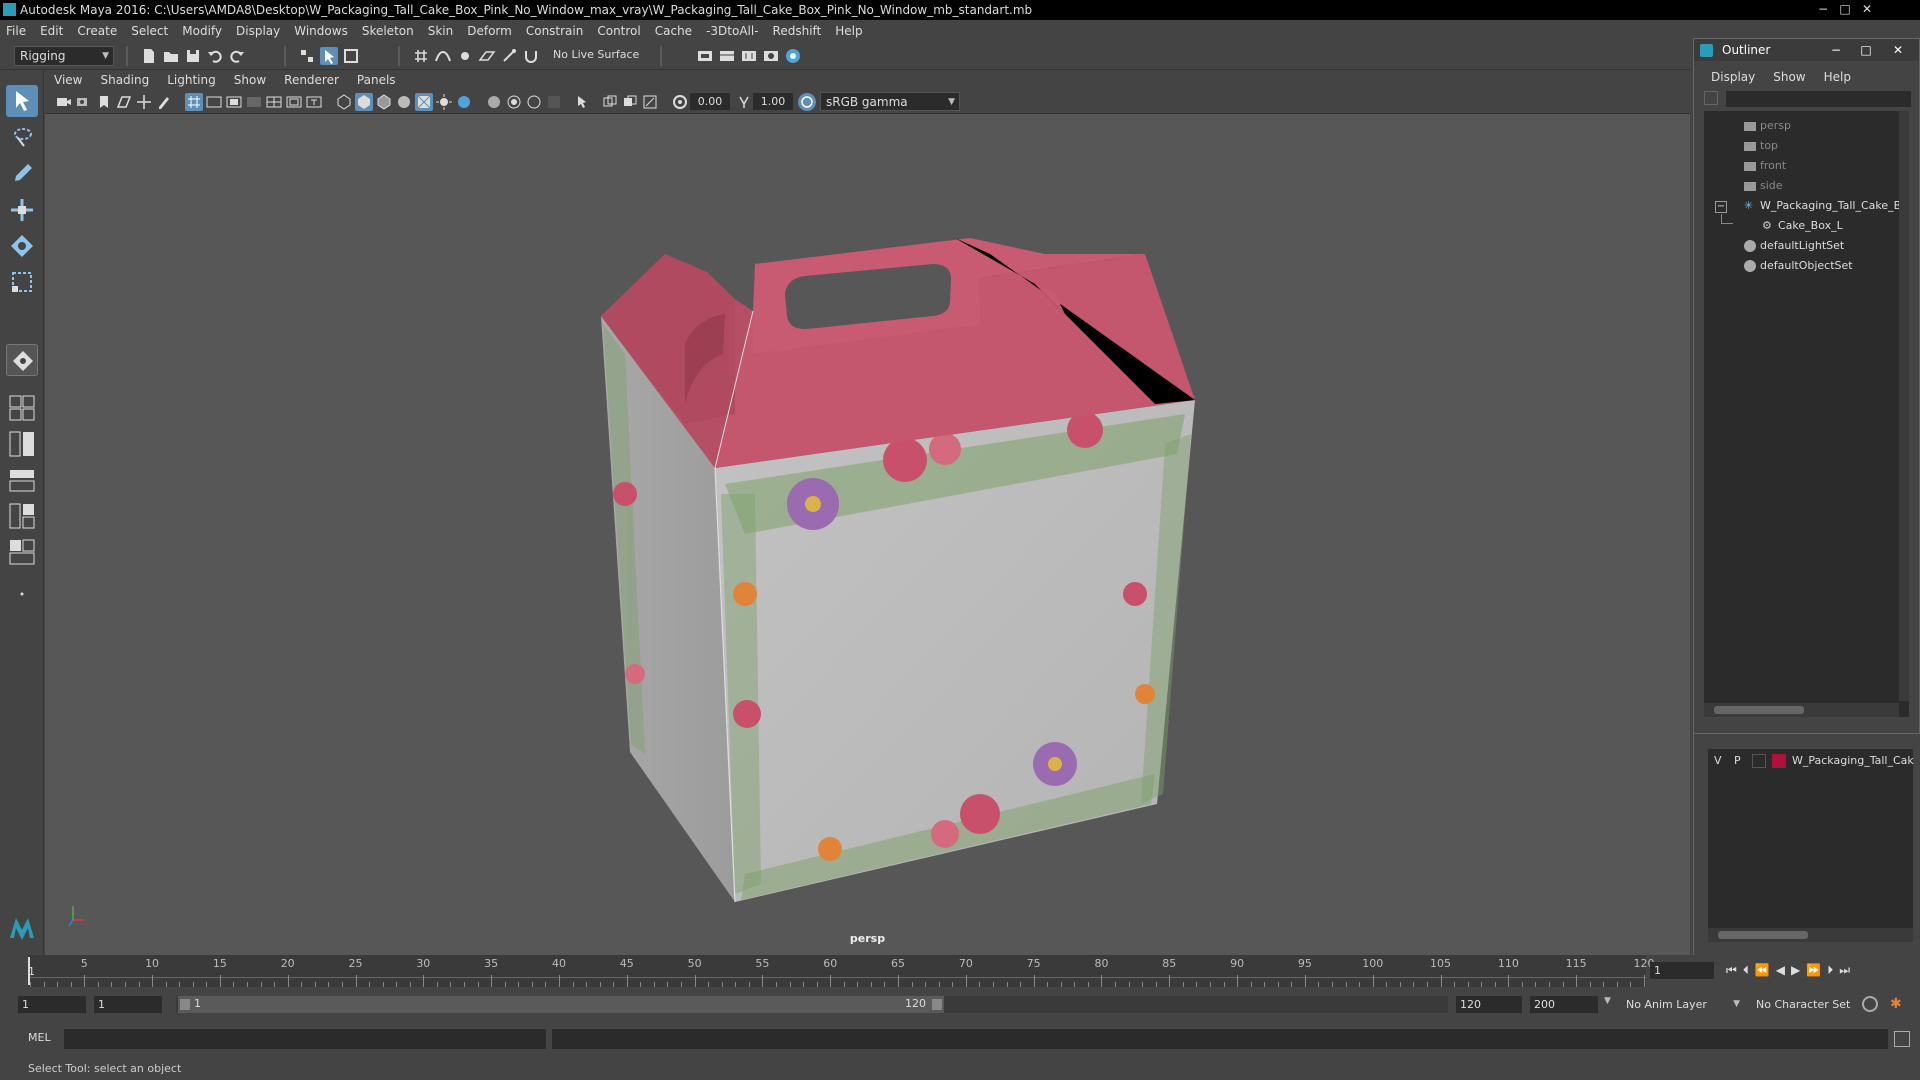 The width and height of the screenshot is (1920, 1080). I want to click on layer-playback-toggle: P, so click(1737, 761).